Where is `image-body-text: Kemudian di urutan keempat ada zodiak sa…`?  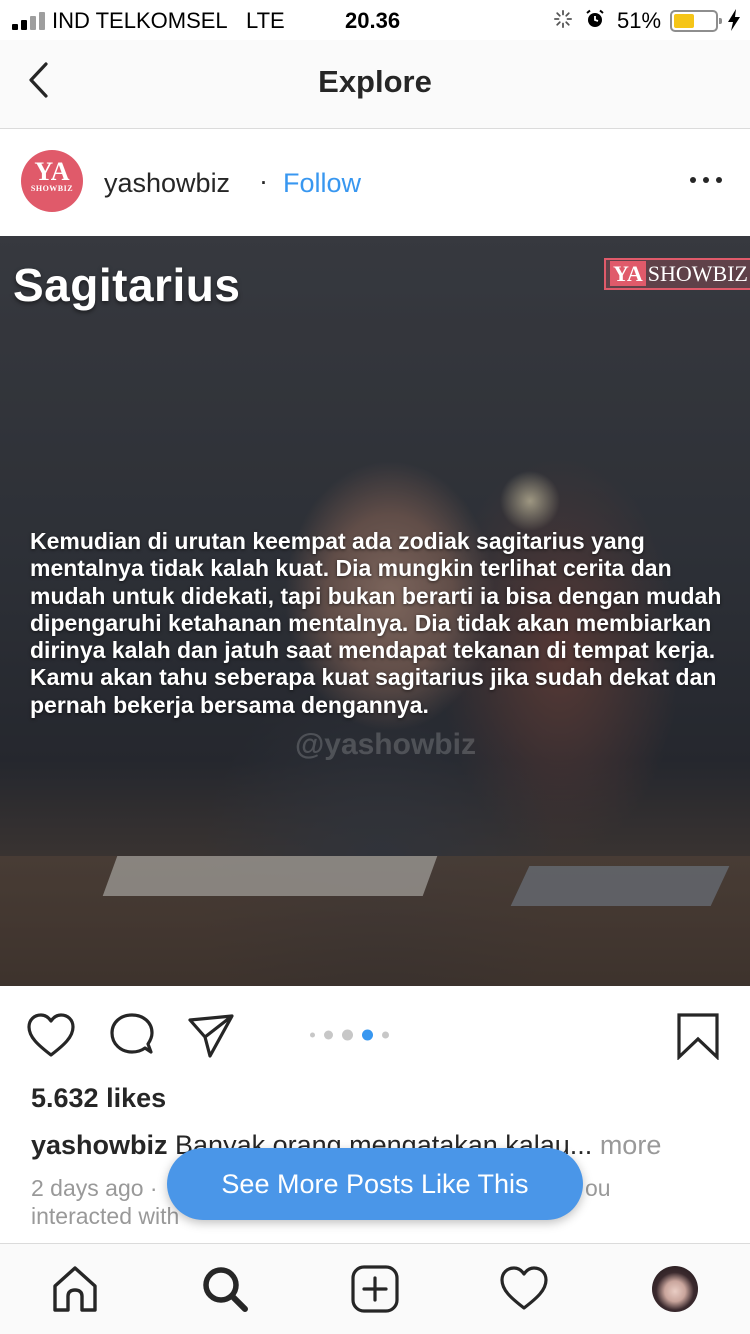
image-body-text: Kemudian di urutan keempat ada zodiak sa… is located at coordinates (376, 623).